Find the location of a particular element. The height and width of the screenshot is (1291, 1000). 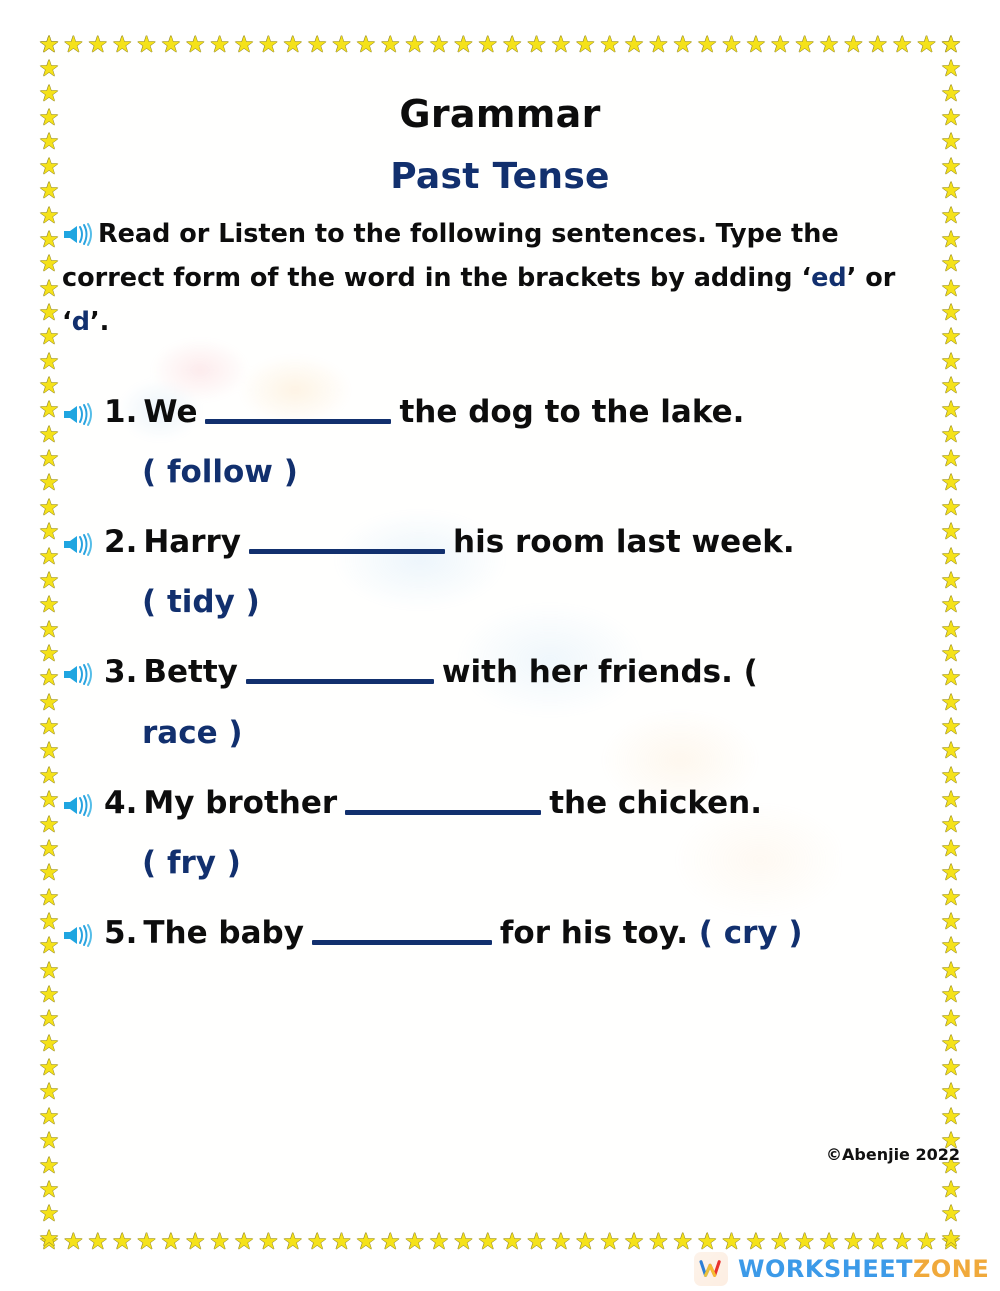

question-text-after: the chicken. is located at coordinates (655, 802).